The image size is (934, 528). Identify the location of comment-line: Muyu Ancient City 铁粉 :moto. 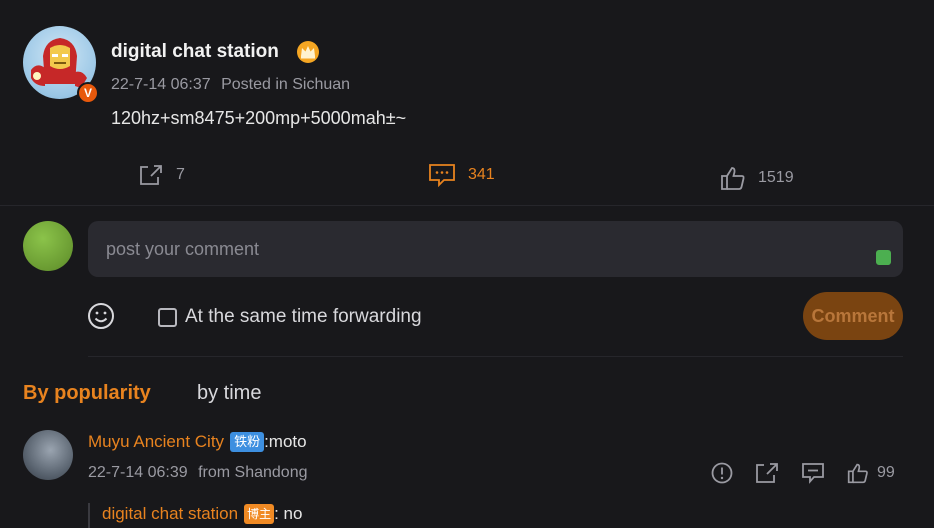
(197, 442).